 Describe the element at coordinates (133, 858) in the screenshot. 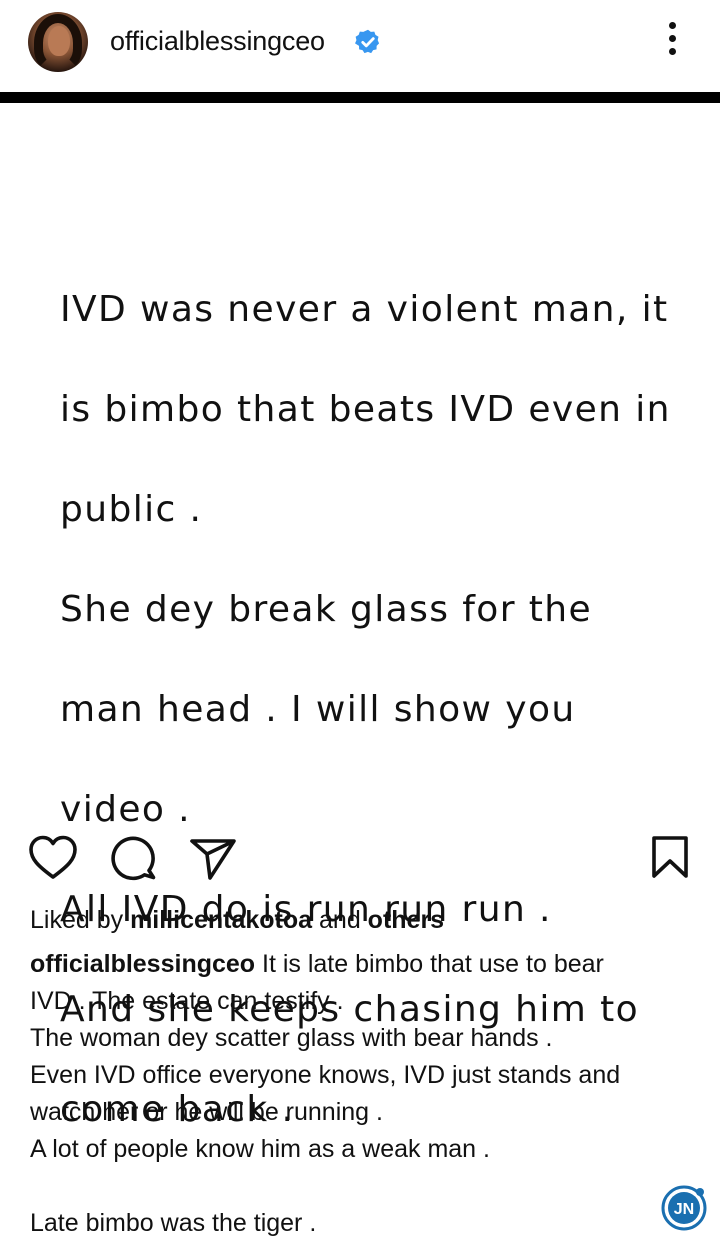

I see `comment-icon` at that location.